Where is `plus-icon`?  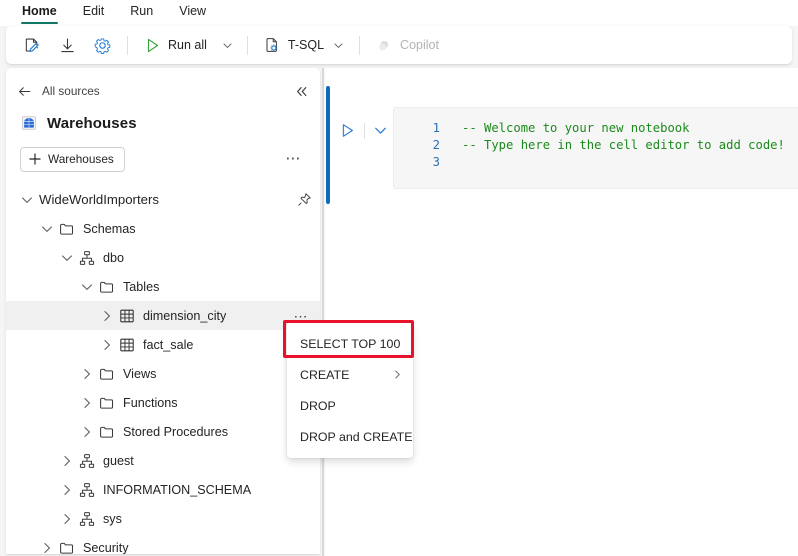 plus-icon is located at coordinates (35, 159).